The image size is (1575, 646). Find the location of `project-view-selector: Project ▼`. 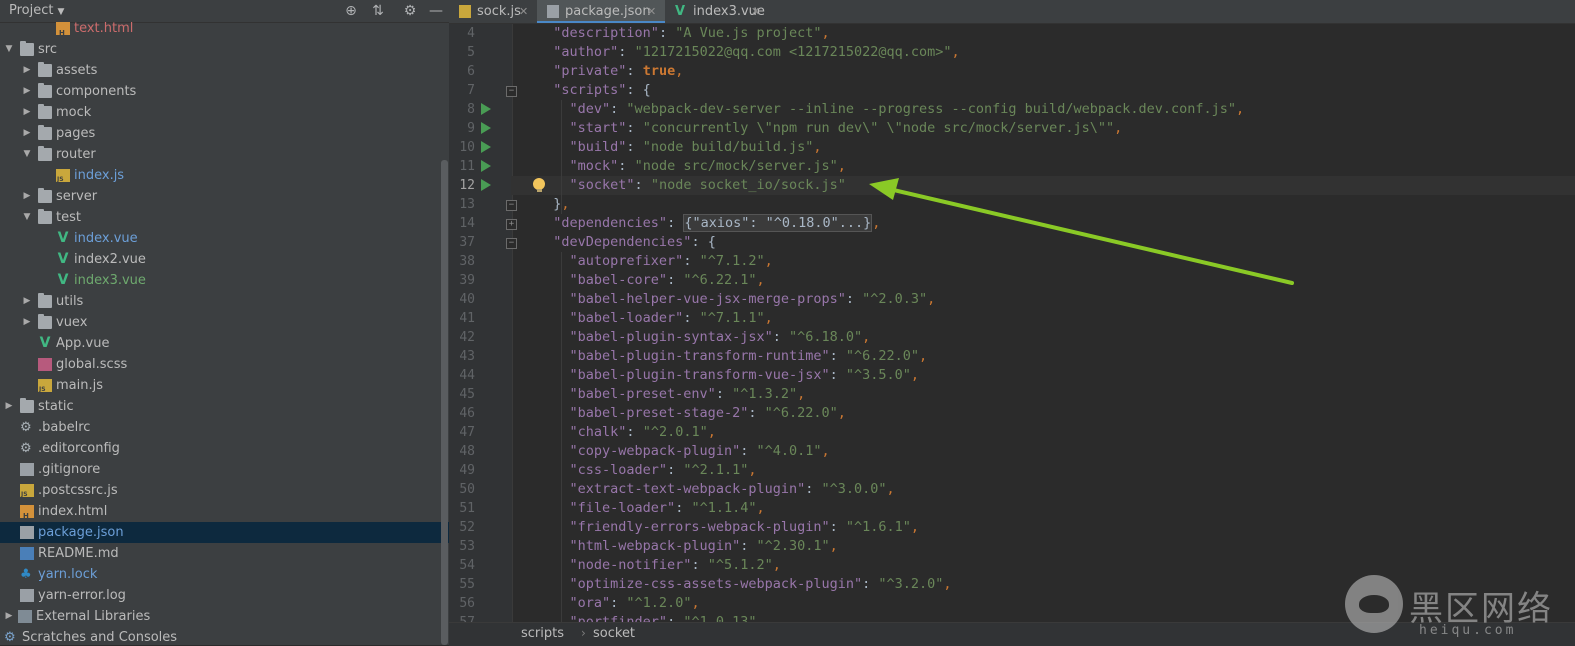

project-view-selector: Project ▼ is located at coordinates (36, 10).